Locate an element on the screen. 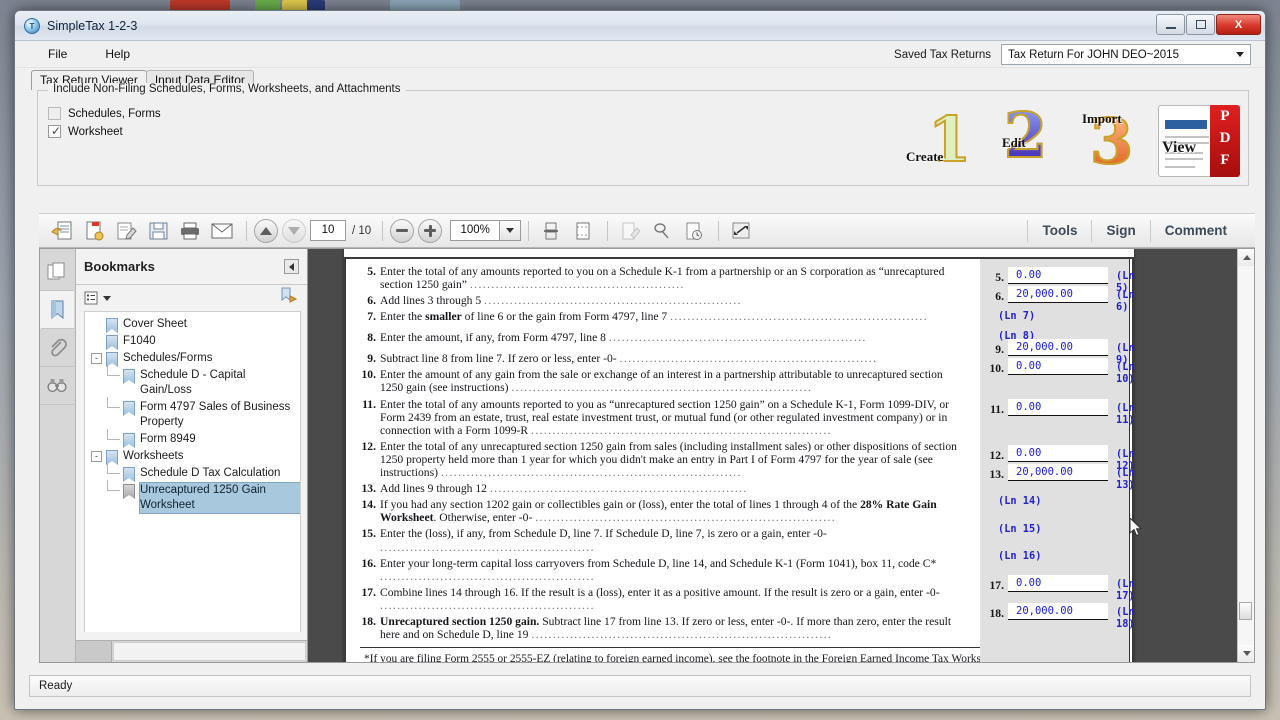  minus-icon is located at coordinates (402, 230).